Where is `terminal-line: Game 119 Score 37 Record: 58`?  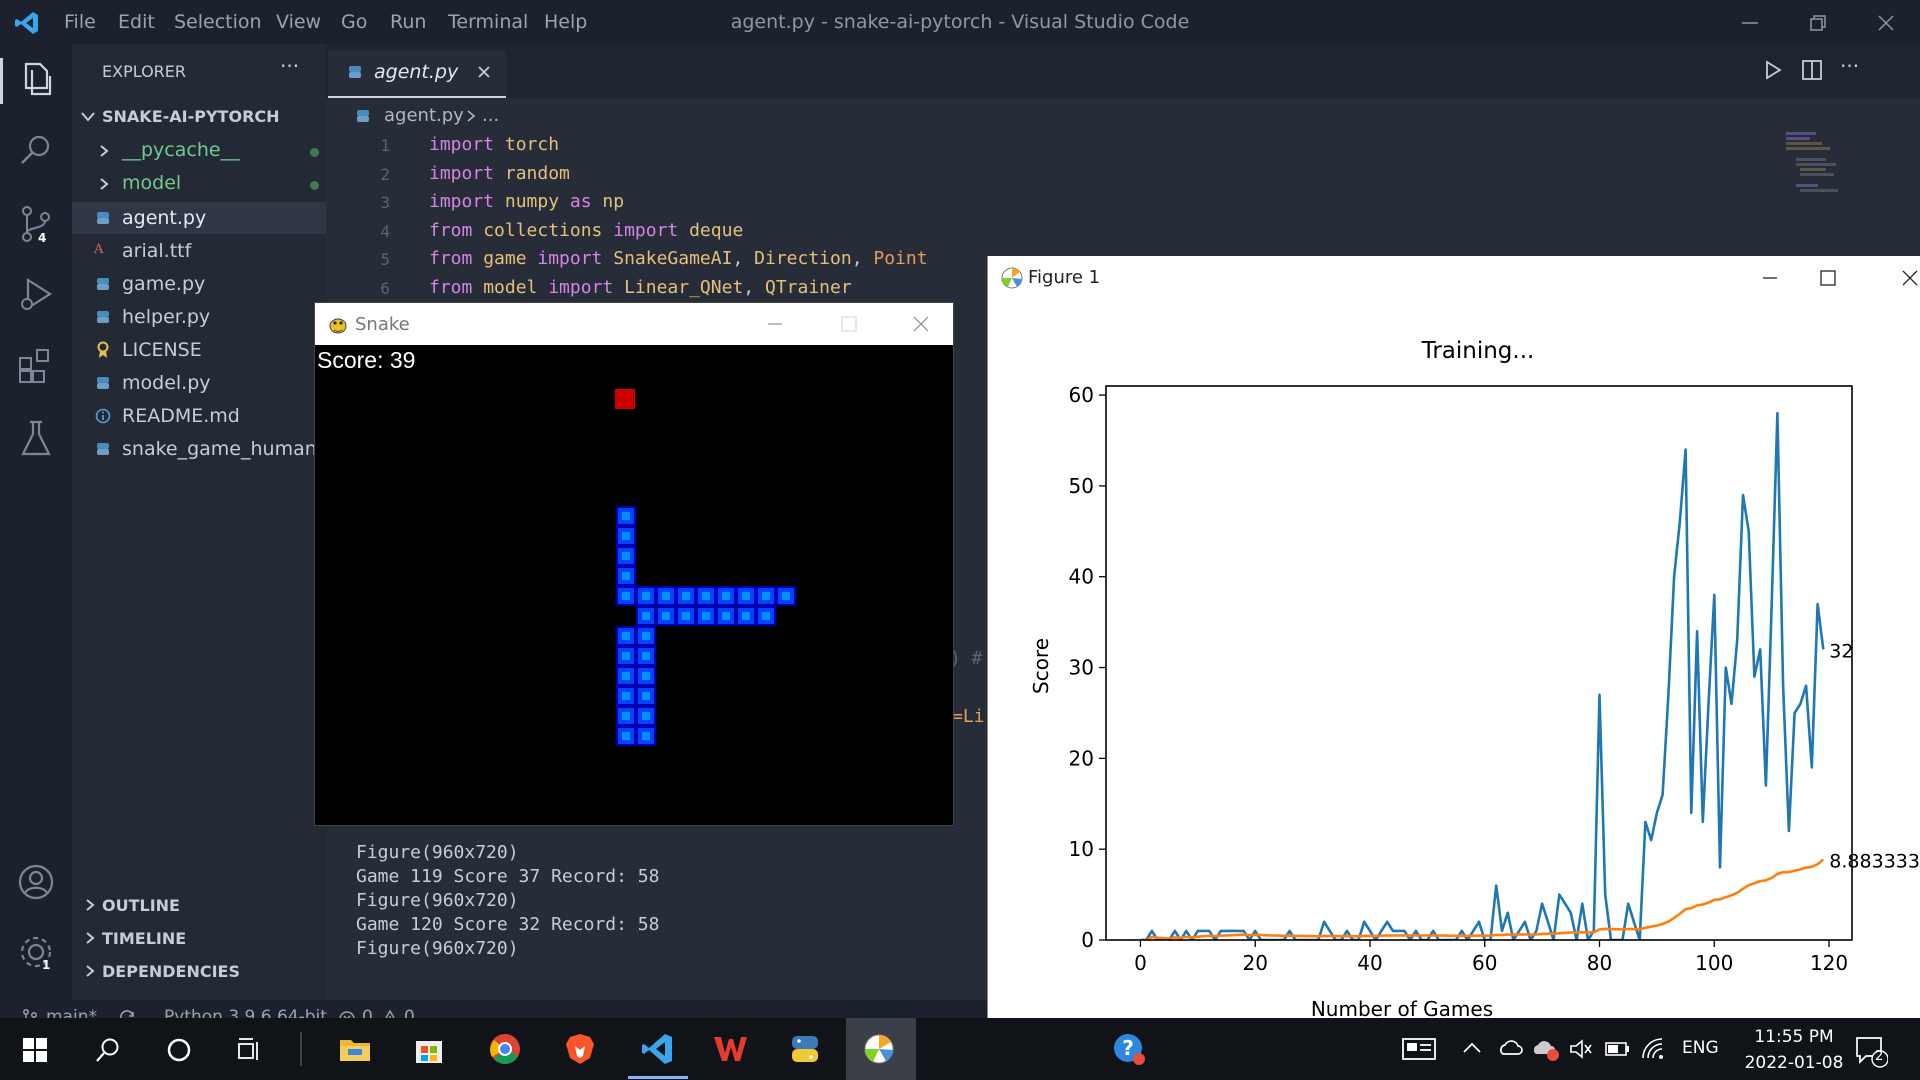
terminal-line: Game 119 Score 37 Record: 58 is located at coordinates (508, 876).